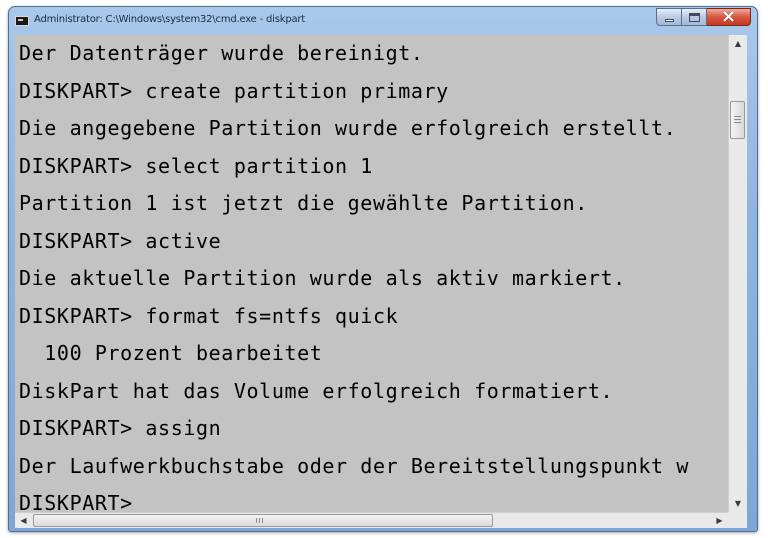 The height and width of the screenshot is (538, 768). Describe the element at coordinates (120, 240) in the screenshot. I see `console-line: DISKPART> active` at that location.